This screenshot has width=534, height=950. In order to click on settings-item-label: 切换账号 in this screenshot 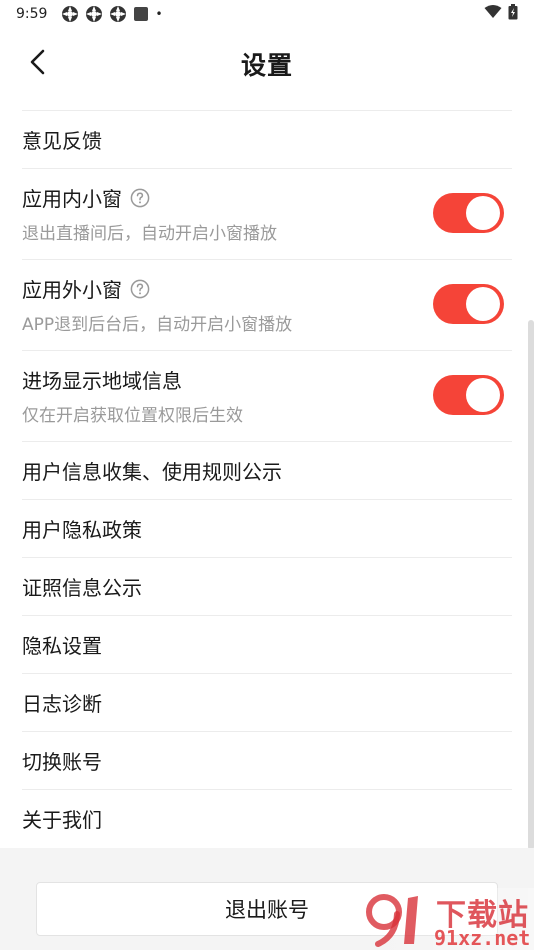, I will do `click(62, 762)`.